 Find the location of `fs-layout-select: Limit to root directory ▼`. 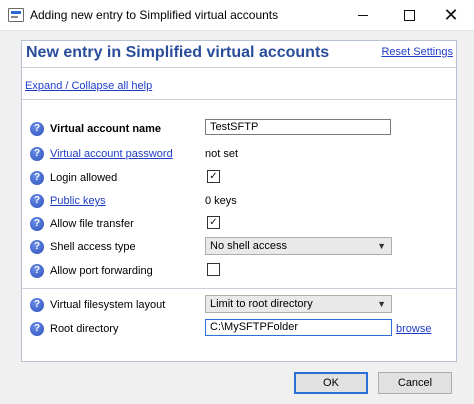

fs-layout-select: Limit to root directory ▼ is located at coordinates (298, 304).